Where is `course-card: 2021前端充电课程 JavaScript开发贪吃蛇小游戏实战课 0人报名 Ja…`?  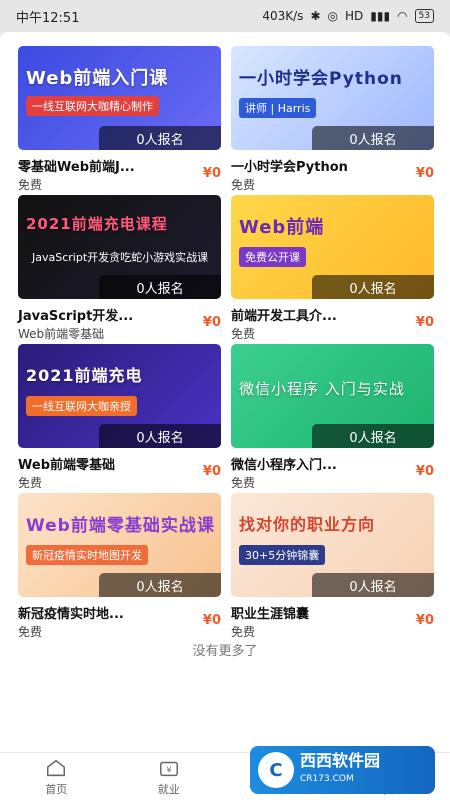 course-card: 2021前端充电课程 JavaScript开发贪吃蛇小游戏实战课 0人报名 Ja… is located at coordinates (119, 269).